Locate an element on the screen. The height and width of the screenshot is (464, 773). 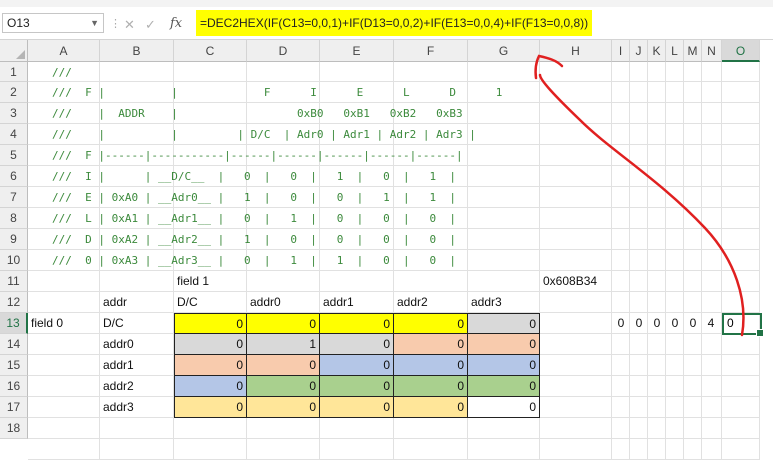
insert-function-icon: fx is located at coordinates (176, 23).